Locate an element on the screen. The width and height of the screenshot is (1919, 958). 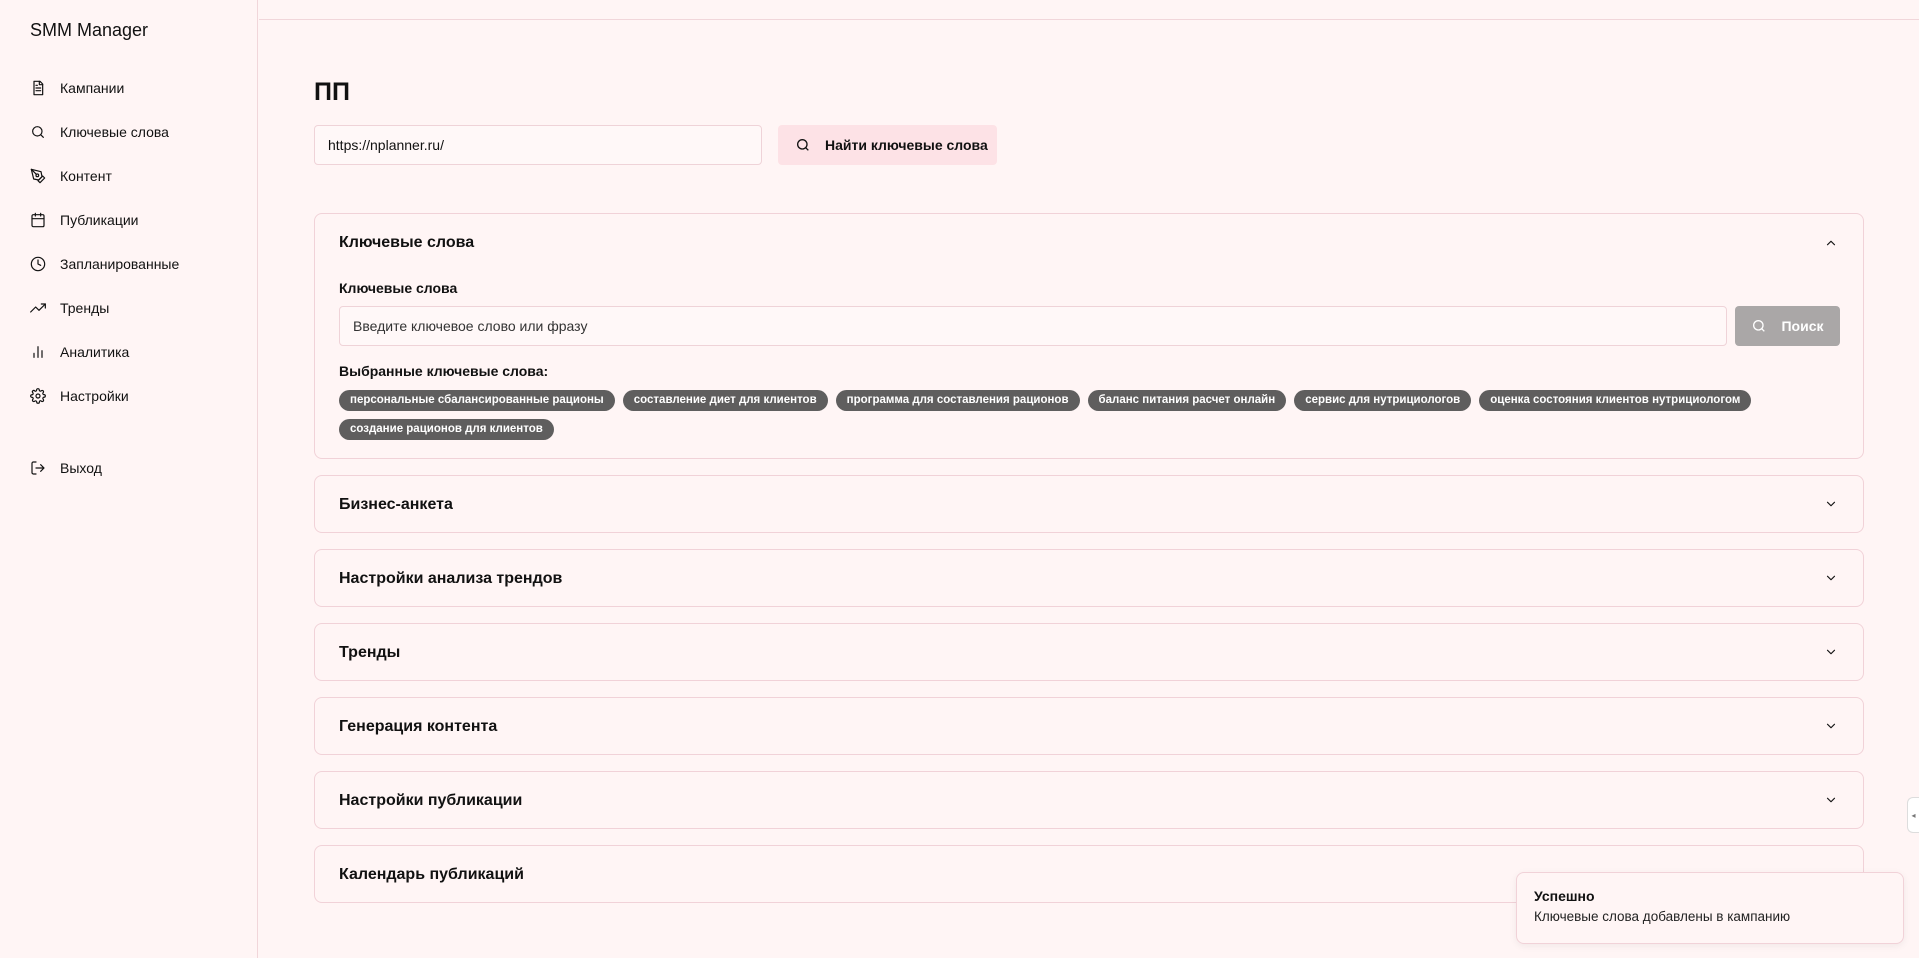
keyword-tag: персональные сбалансированные рационы is located at coordinates (477, 400).